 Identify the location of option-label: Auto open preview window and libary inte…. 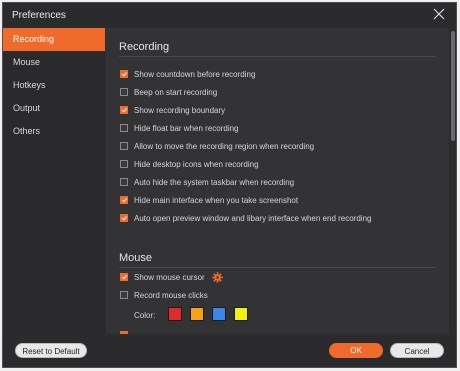
(253, 218).